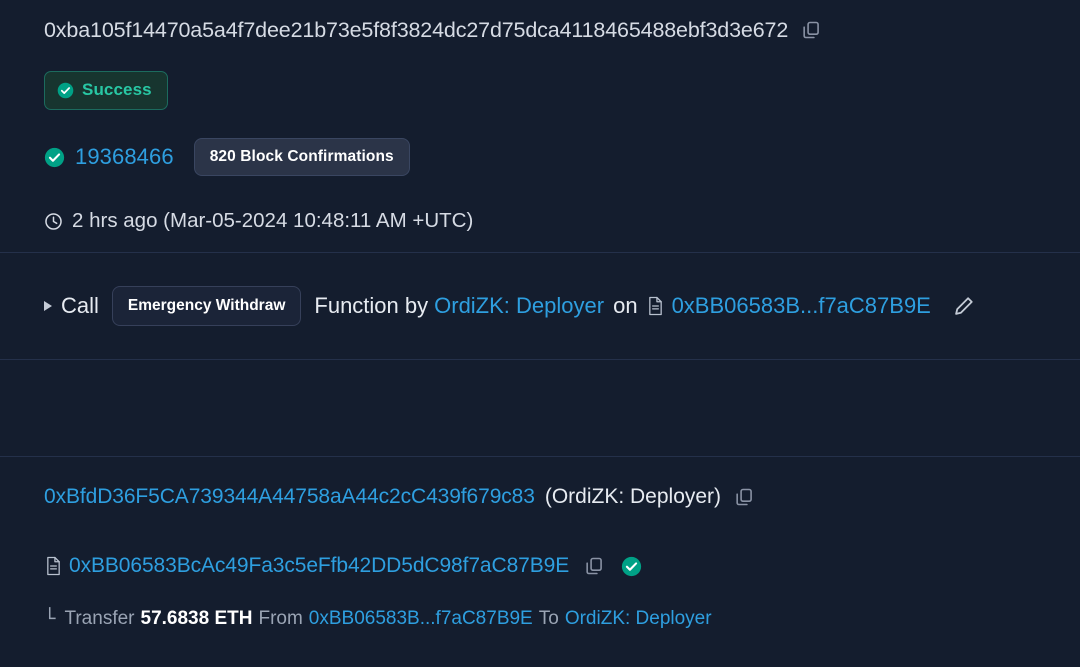 The width and height of the screenshot is (1080, 667). What do you see at coordinates (65, 90) in the screenshot?
I see `check-circle-icon` at bounding box center [65, 90].